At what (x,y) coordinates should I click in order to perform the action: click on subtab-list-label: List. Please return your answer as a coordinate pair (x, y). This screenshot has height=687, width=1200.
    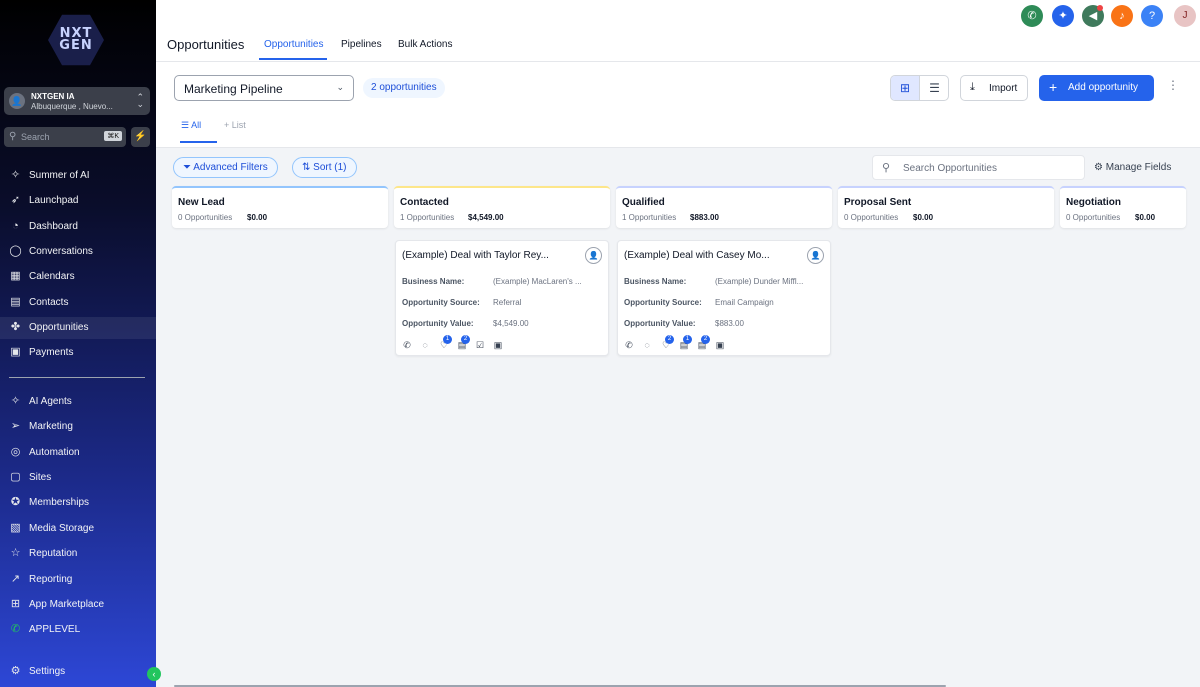
    Looking at the image, I should click on (238, 125).